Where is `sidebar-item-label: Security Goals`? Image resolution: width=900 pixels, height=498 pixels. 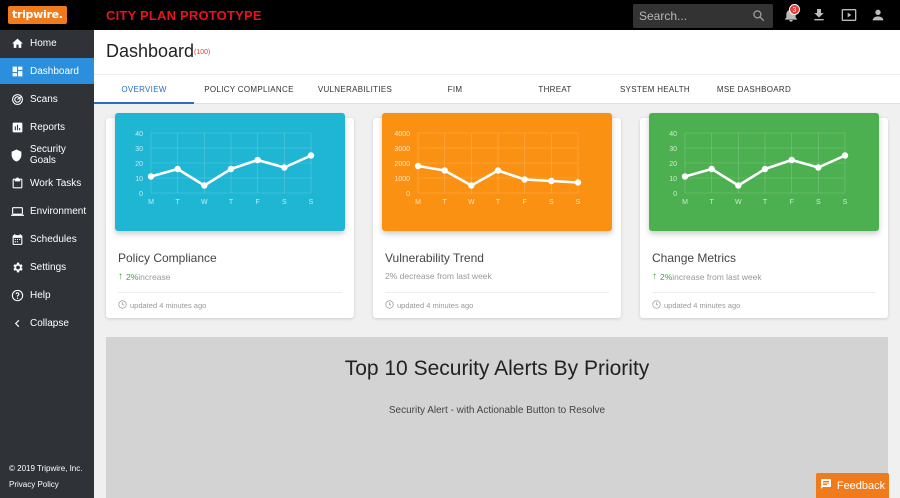 sidebar-item-label: Security Goals is located at coordinates (47, 155).